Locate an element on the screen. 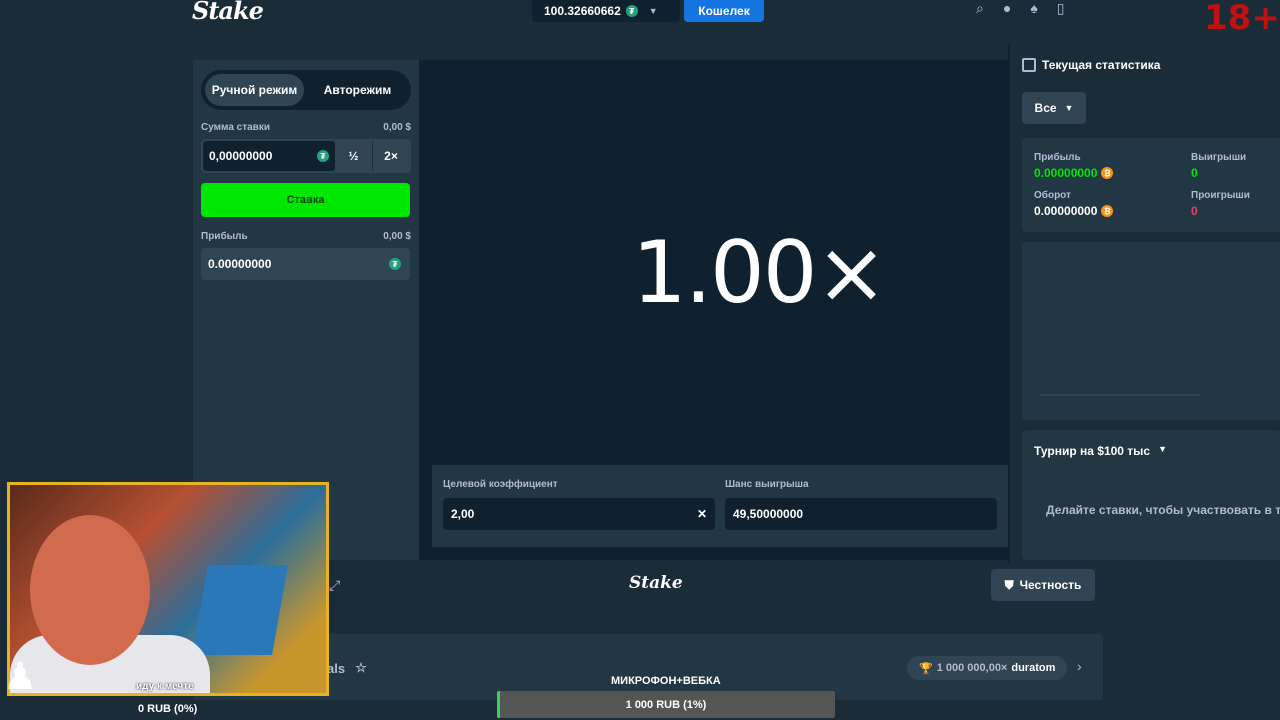 This screenshot has width=1280, height=720. game-footer: ⤢ Stake ⛊ Честность is located at coordinates (648, 586).